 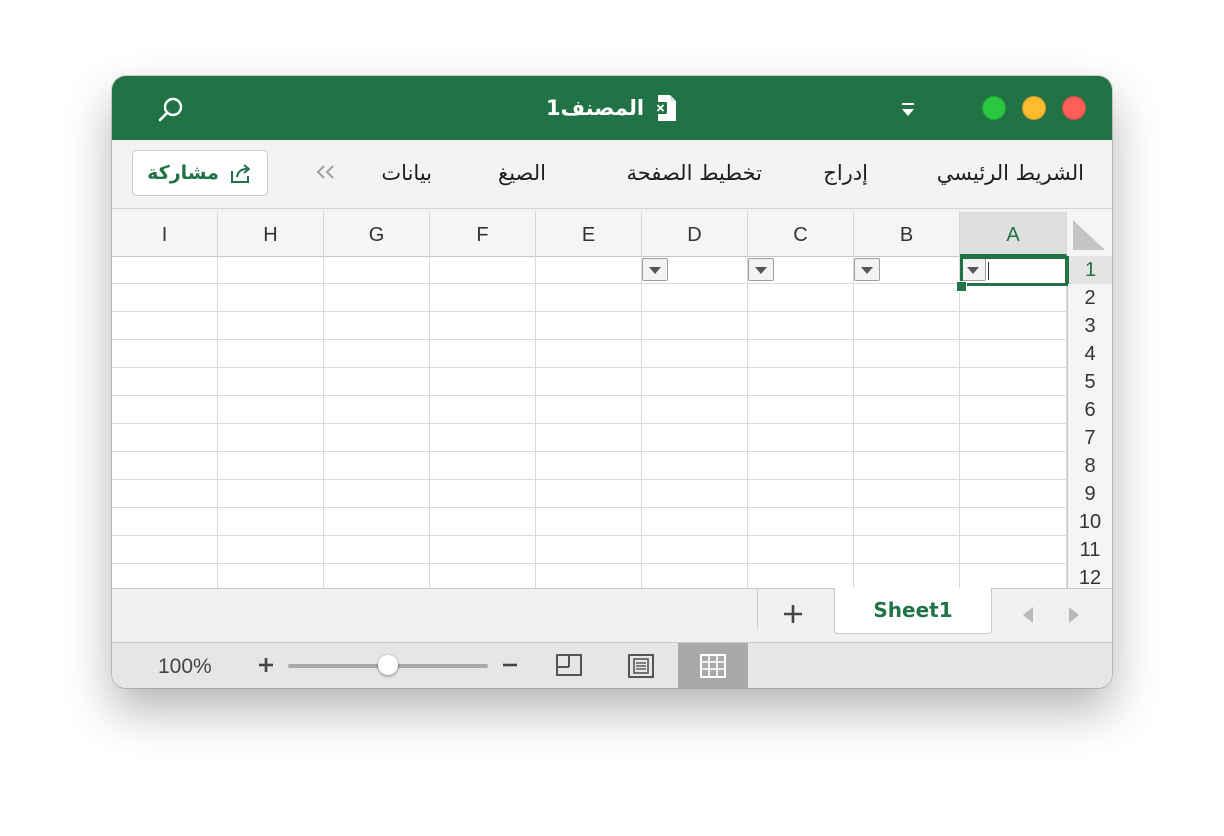 I want to click on cell-d6, so click(x=695, y=410).